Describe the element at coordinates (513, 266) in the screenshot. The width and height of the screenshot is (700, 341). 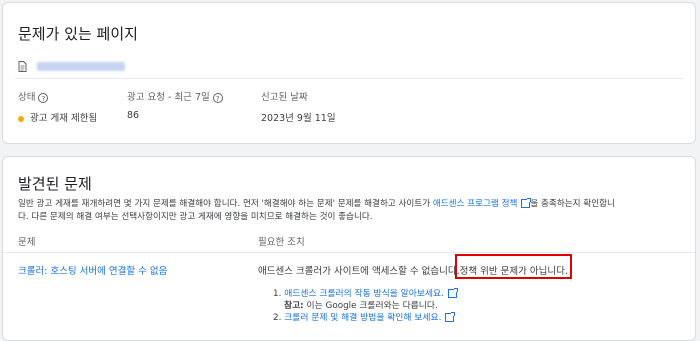
I see `highlight-box` at that location.